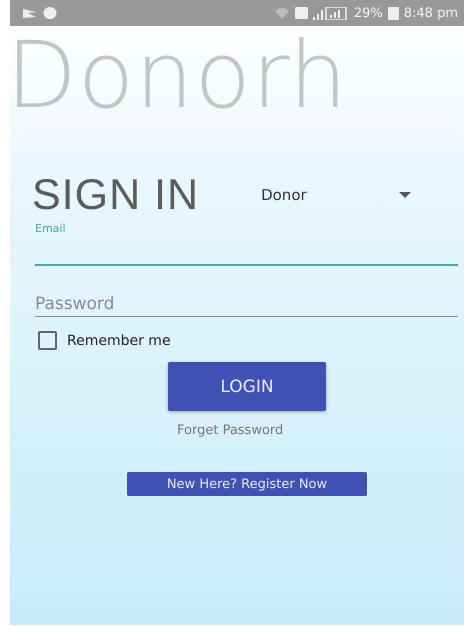 This screenshot has width=474, height=627. Describe the element at coordinates (119, 340) in the screenshot. I see `remember-label: Remember me` at that location.